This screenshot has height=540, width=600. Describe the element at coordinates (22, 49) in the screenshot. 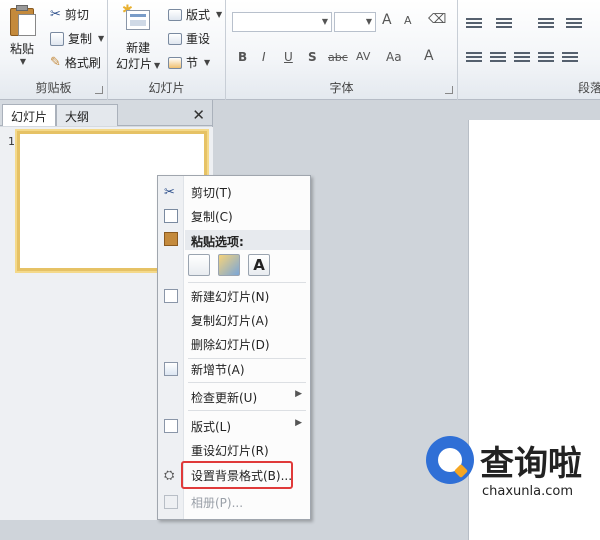

I see `paste-label: 粘贴` at that location.